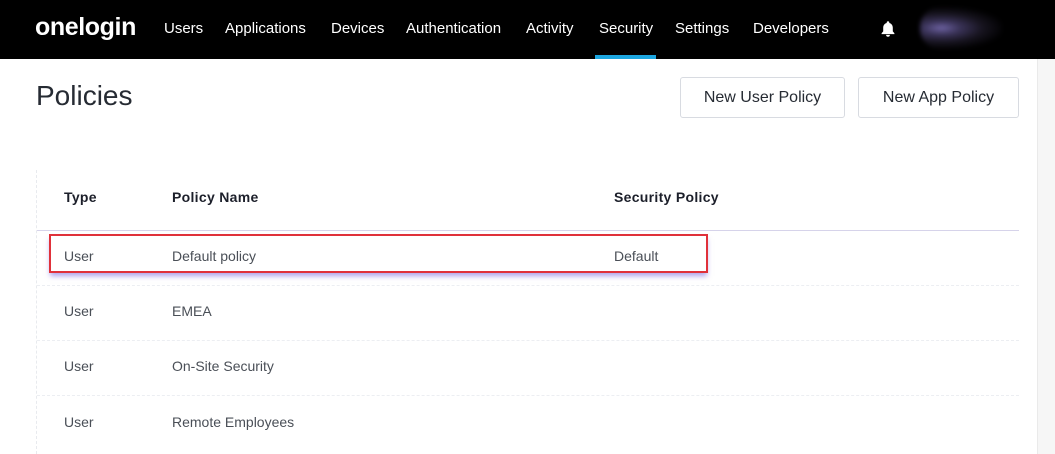 The width and height of the screenshot is (1055, 454). I want to click on nav-item-developers: Developers, so click(791, 29).